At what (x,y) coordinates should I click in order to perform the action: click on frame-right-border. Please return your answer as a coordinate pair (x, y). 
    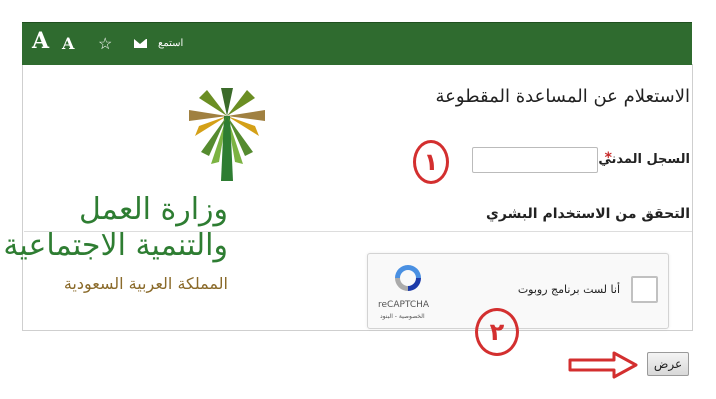
    Looking at the image, I should click on (692, 197).